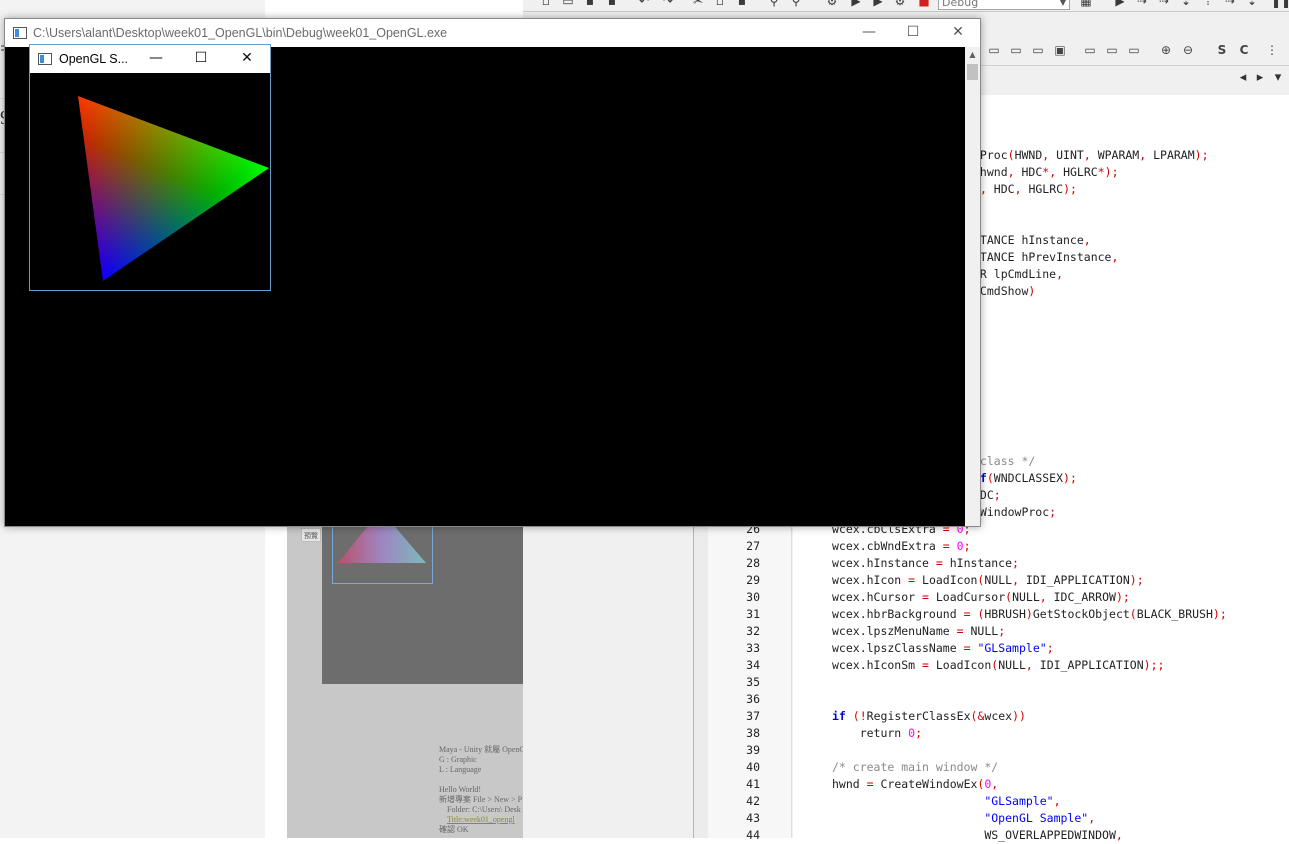  Describe the element at coordinates (915, 784) in the screenshot. I see `code-line: hwnd = CreateWindowEx(0,` at that location.